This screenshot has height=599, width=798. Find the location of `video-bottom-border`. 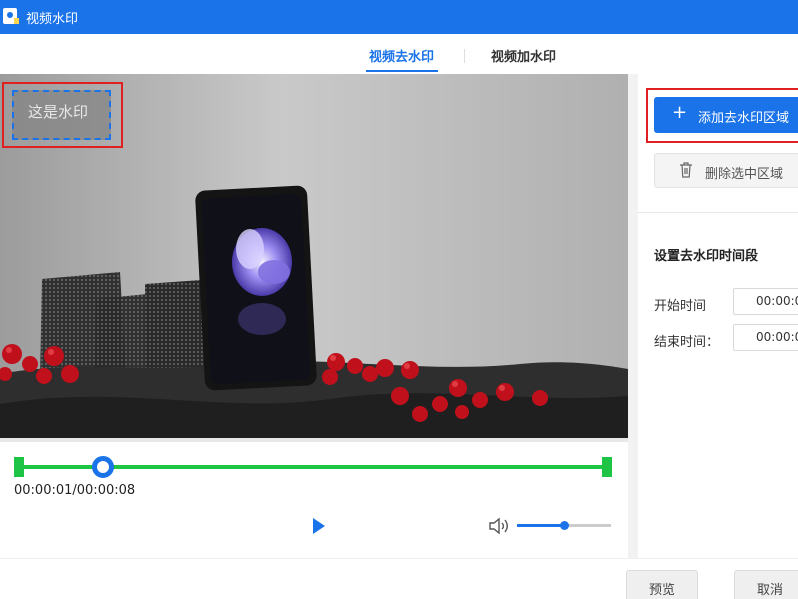

video-bottom-border is located at coordinates (314, 440).